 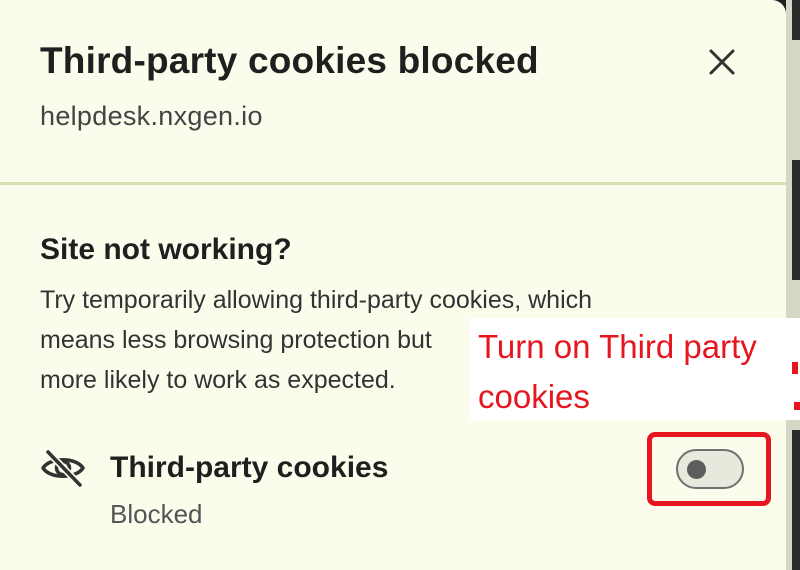 What do you see at coordinates (63, 468) in the screenshot?
I see `eye-off-icon` at bounding box center [63, 468].